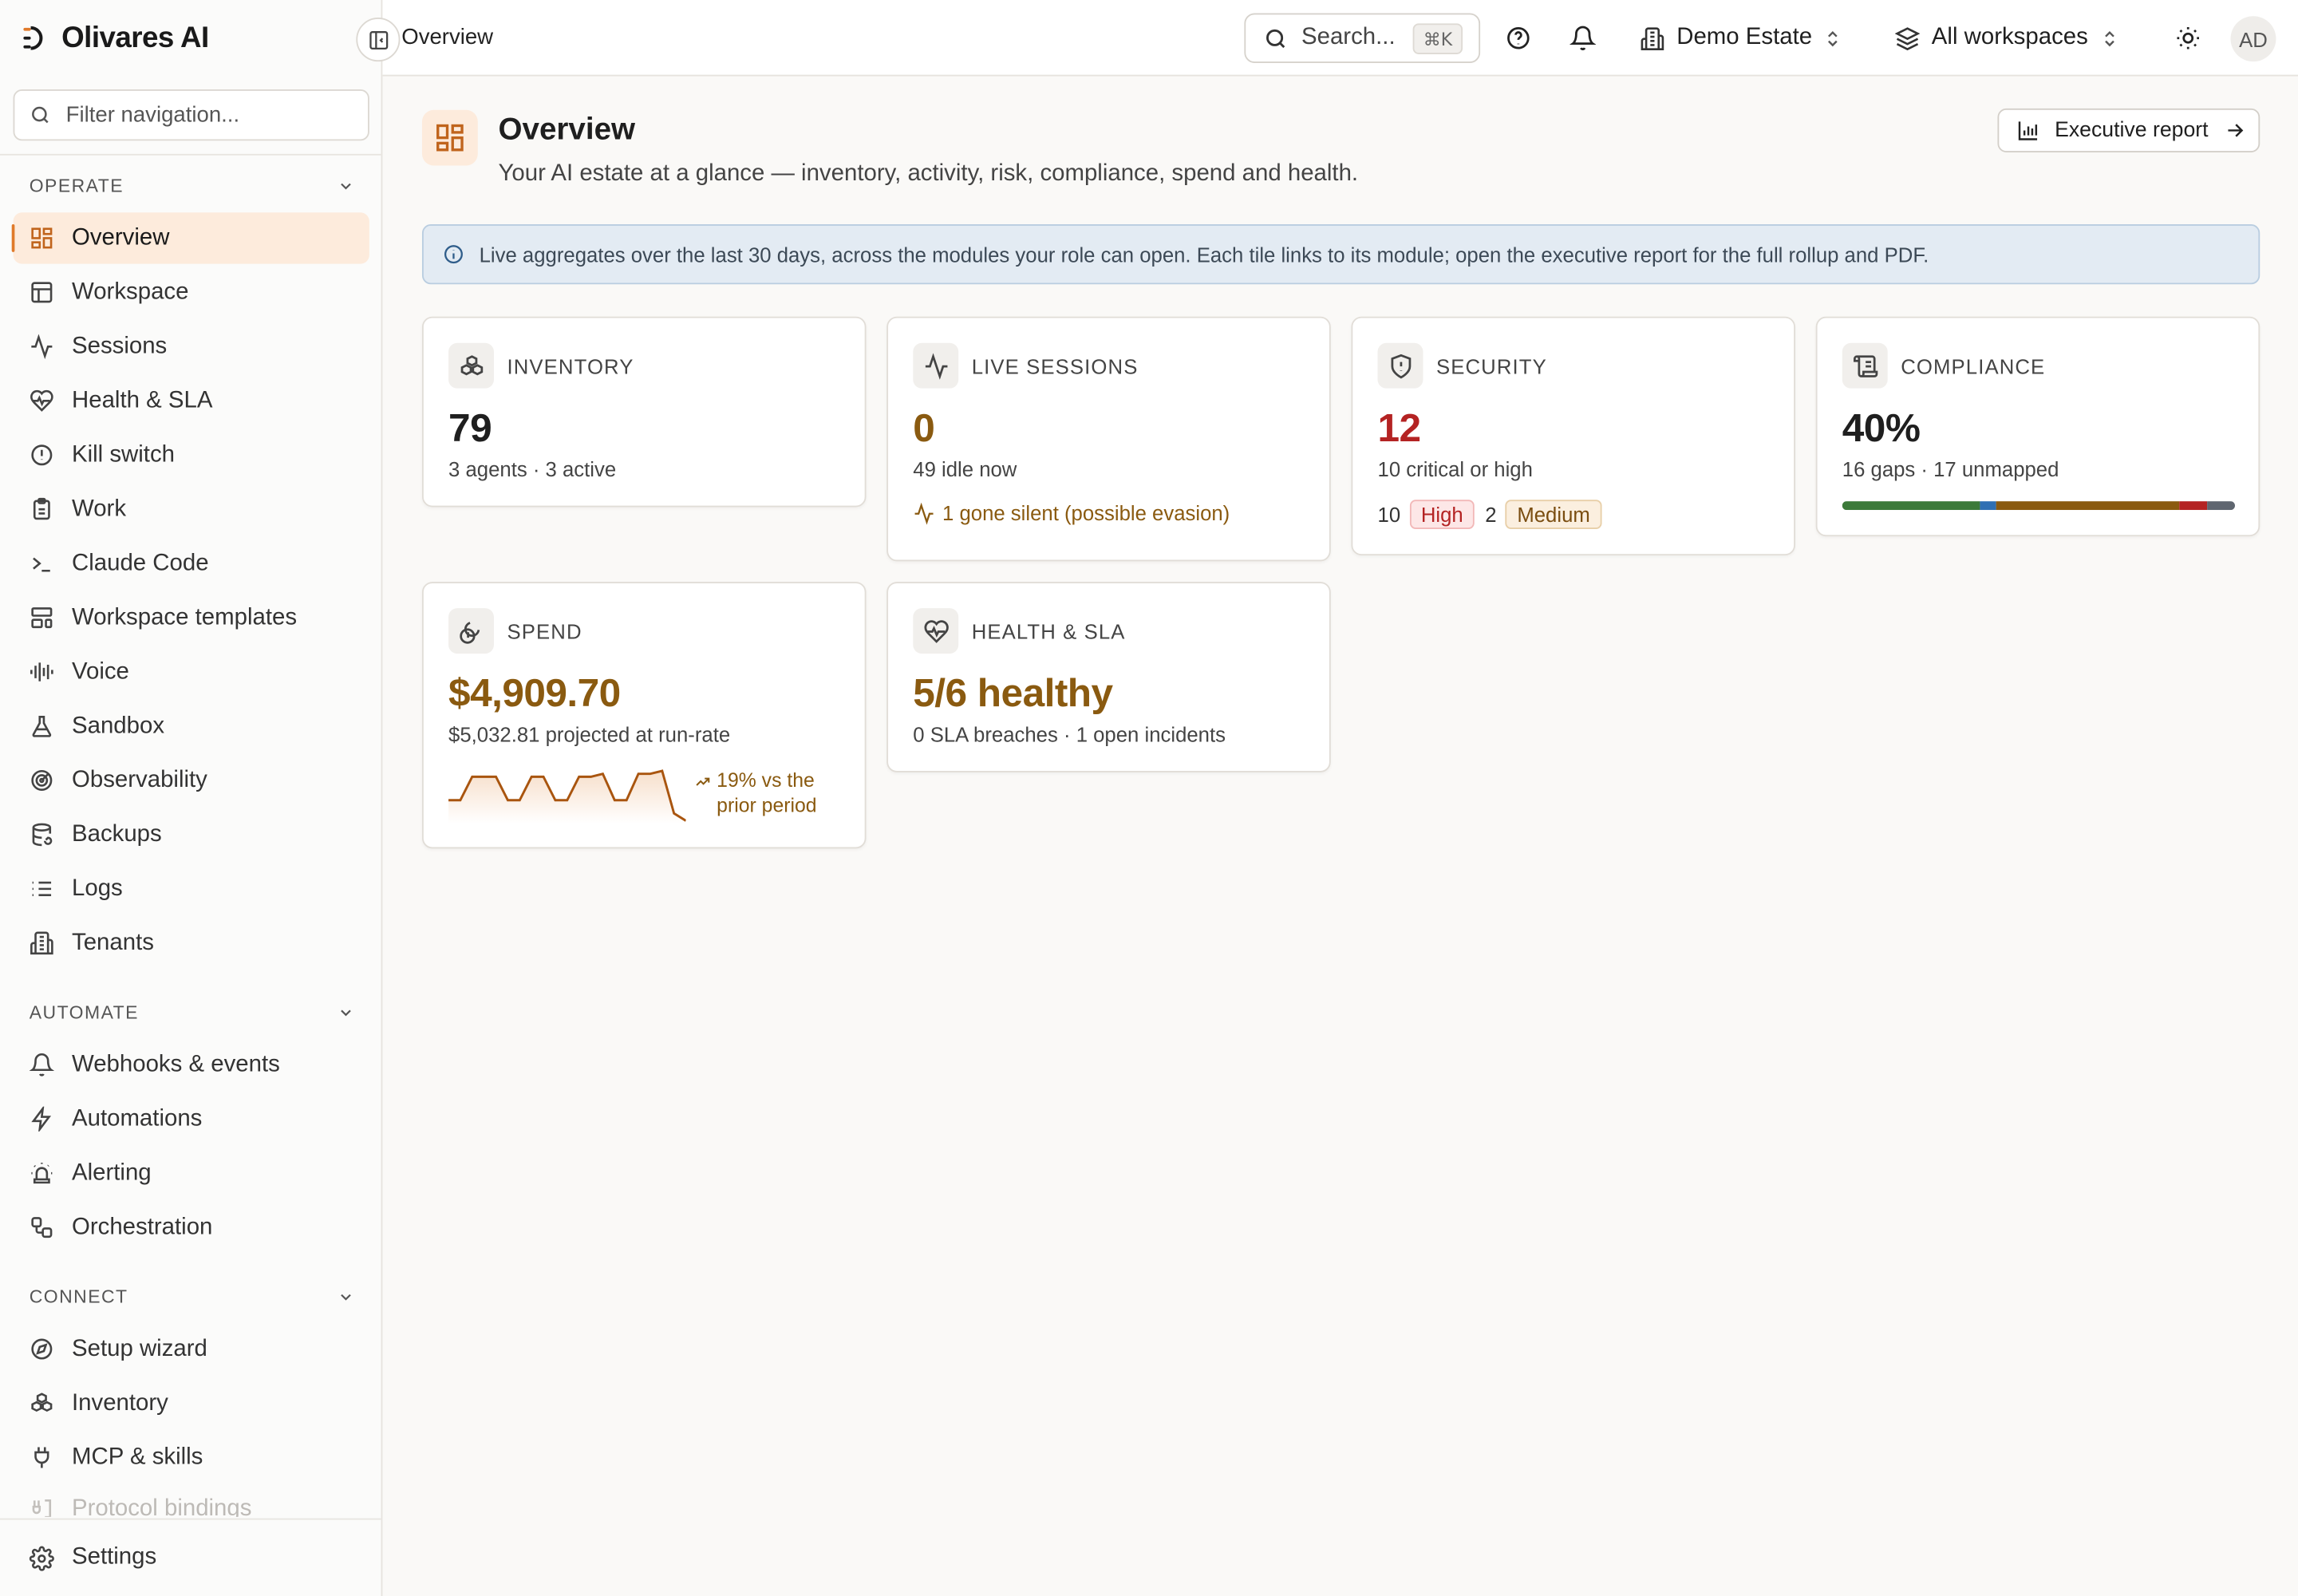 This screenshot has width=2298, height=1596. I want to click on sidebar-item-work: Work, so click(191, 509).